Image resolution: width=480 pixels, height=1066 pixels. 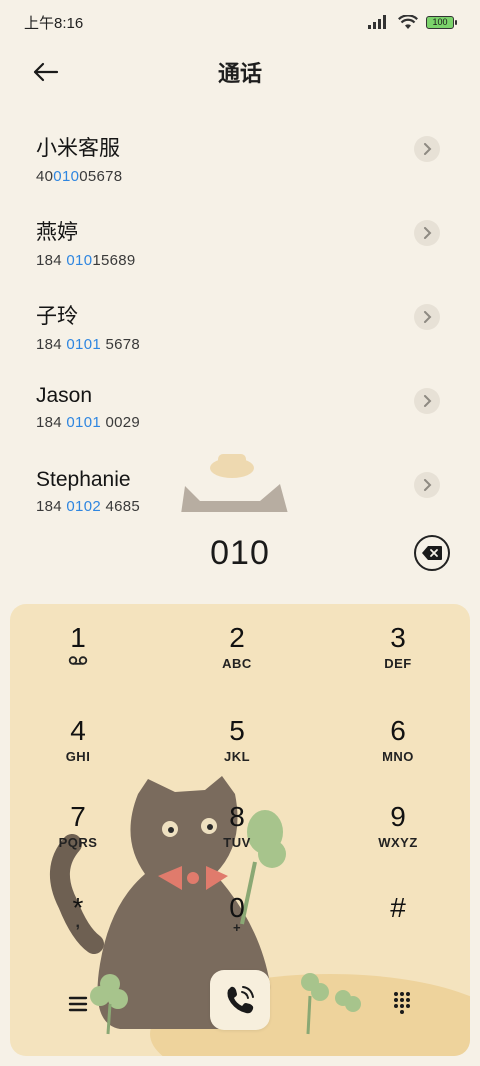 What do you see at coordinates (237, 927) in the screenshot?
I see `key-letters: +` at bounding box center [237, 927].